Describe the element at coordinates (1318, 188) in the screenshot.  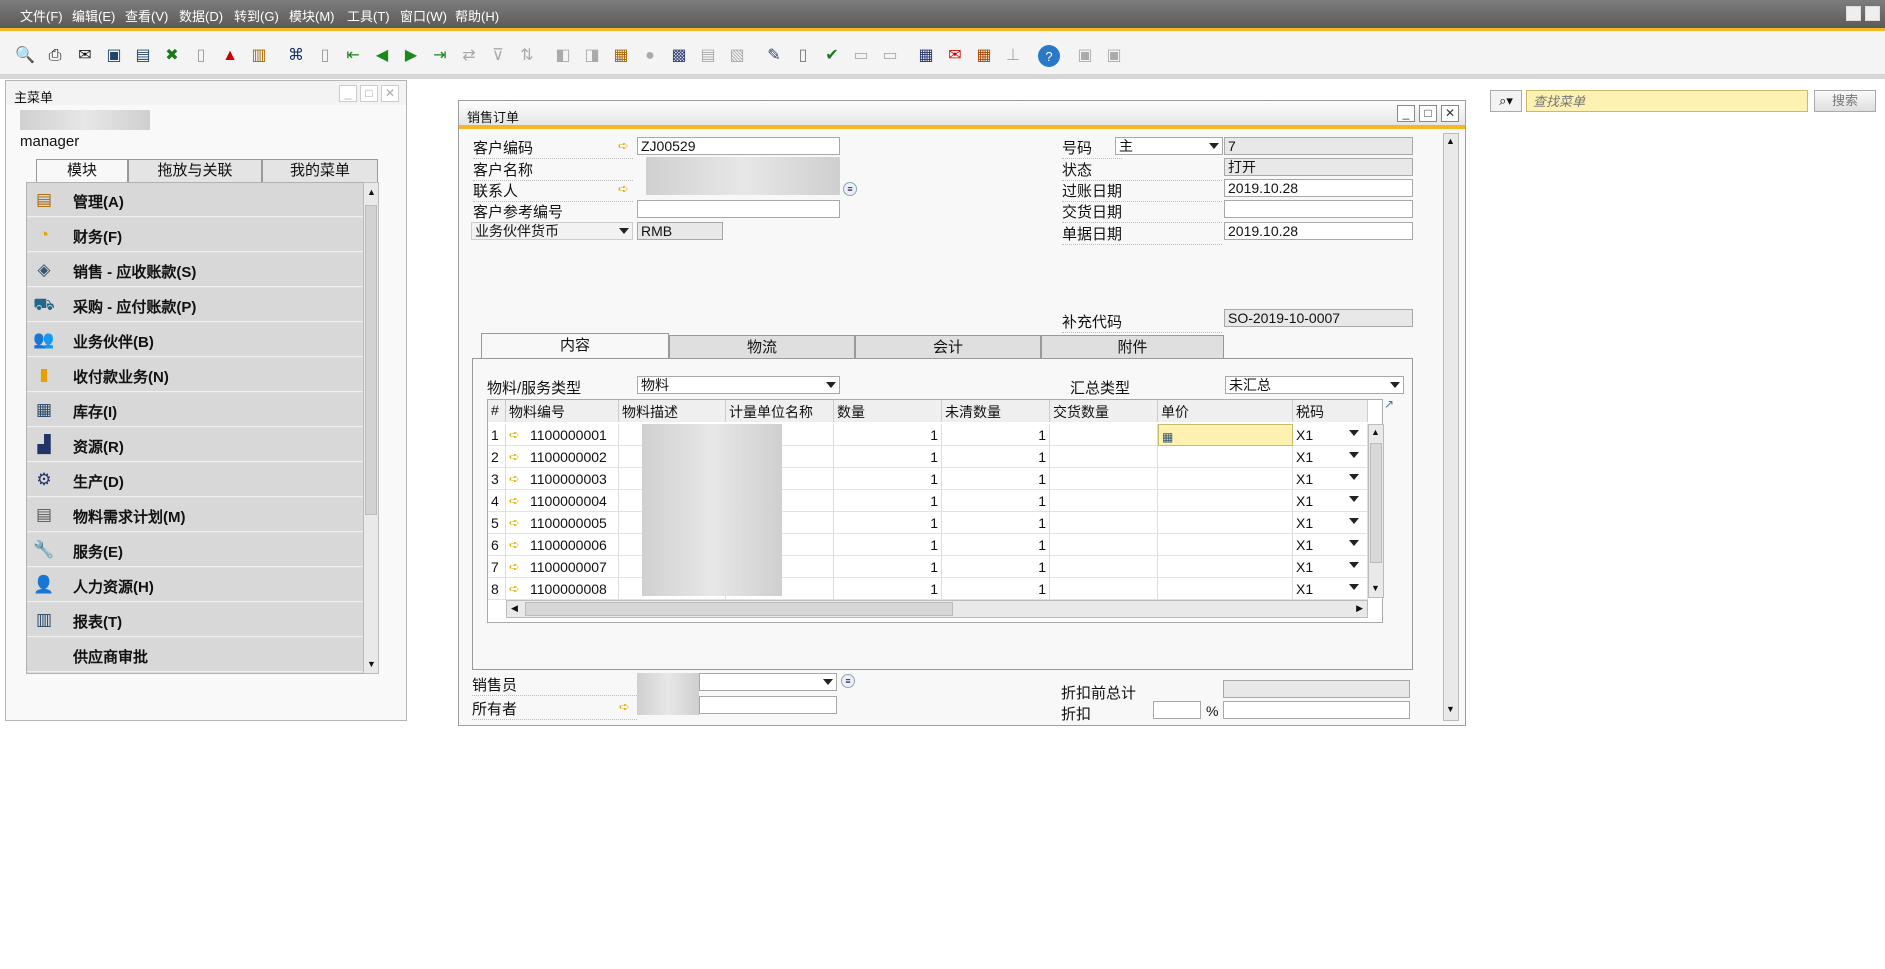
I see `posting-date-field: 2019.10.28` at that location.